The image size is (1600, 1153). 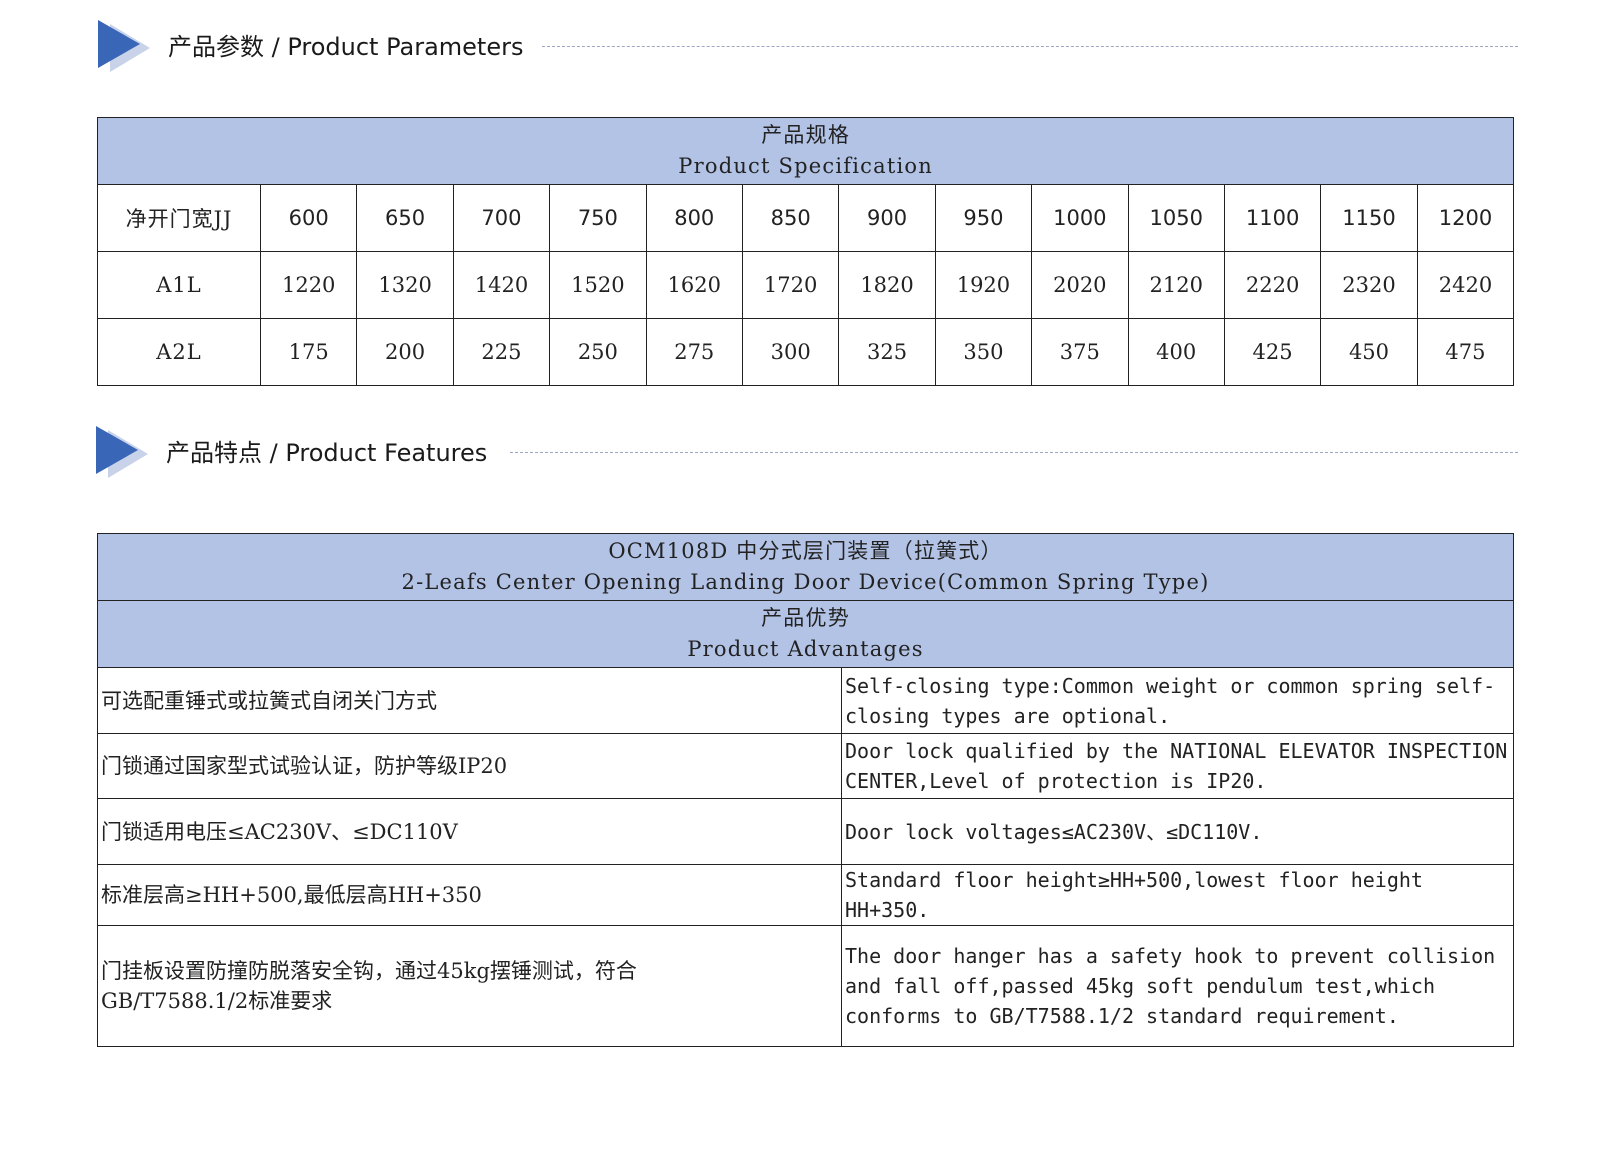 What do you see at coordinates (308, 285) in the screenshot?
I see `spec-cell: 1220` at bounding box center [308, 285].